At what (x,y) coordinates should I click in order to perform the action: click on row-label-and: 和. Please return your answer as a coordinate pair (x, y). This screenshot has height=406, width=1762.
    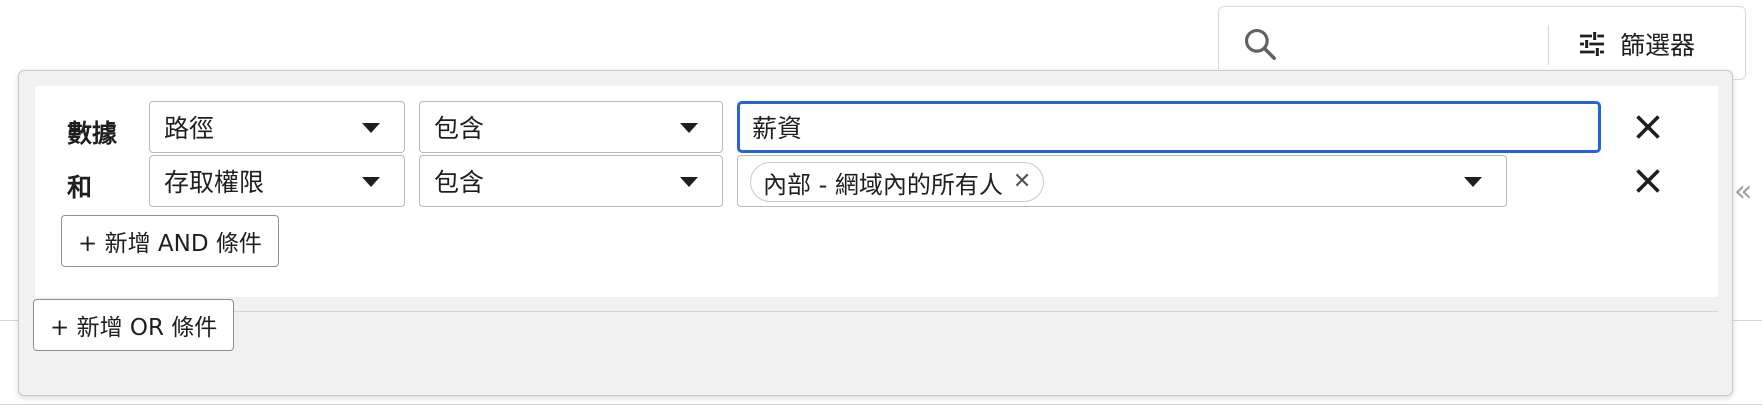
    Looking at the image, I should click on (80, 187).